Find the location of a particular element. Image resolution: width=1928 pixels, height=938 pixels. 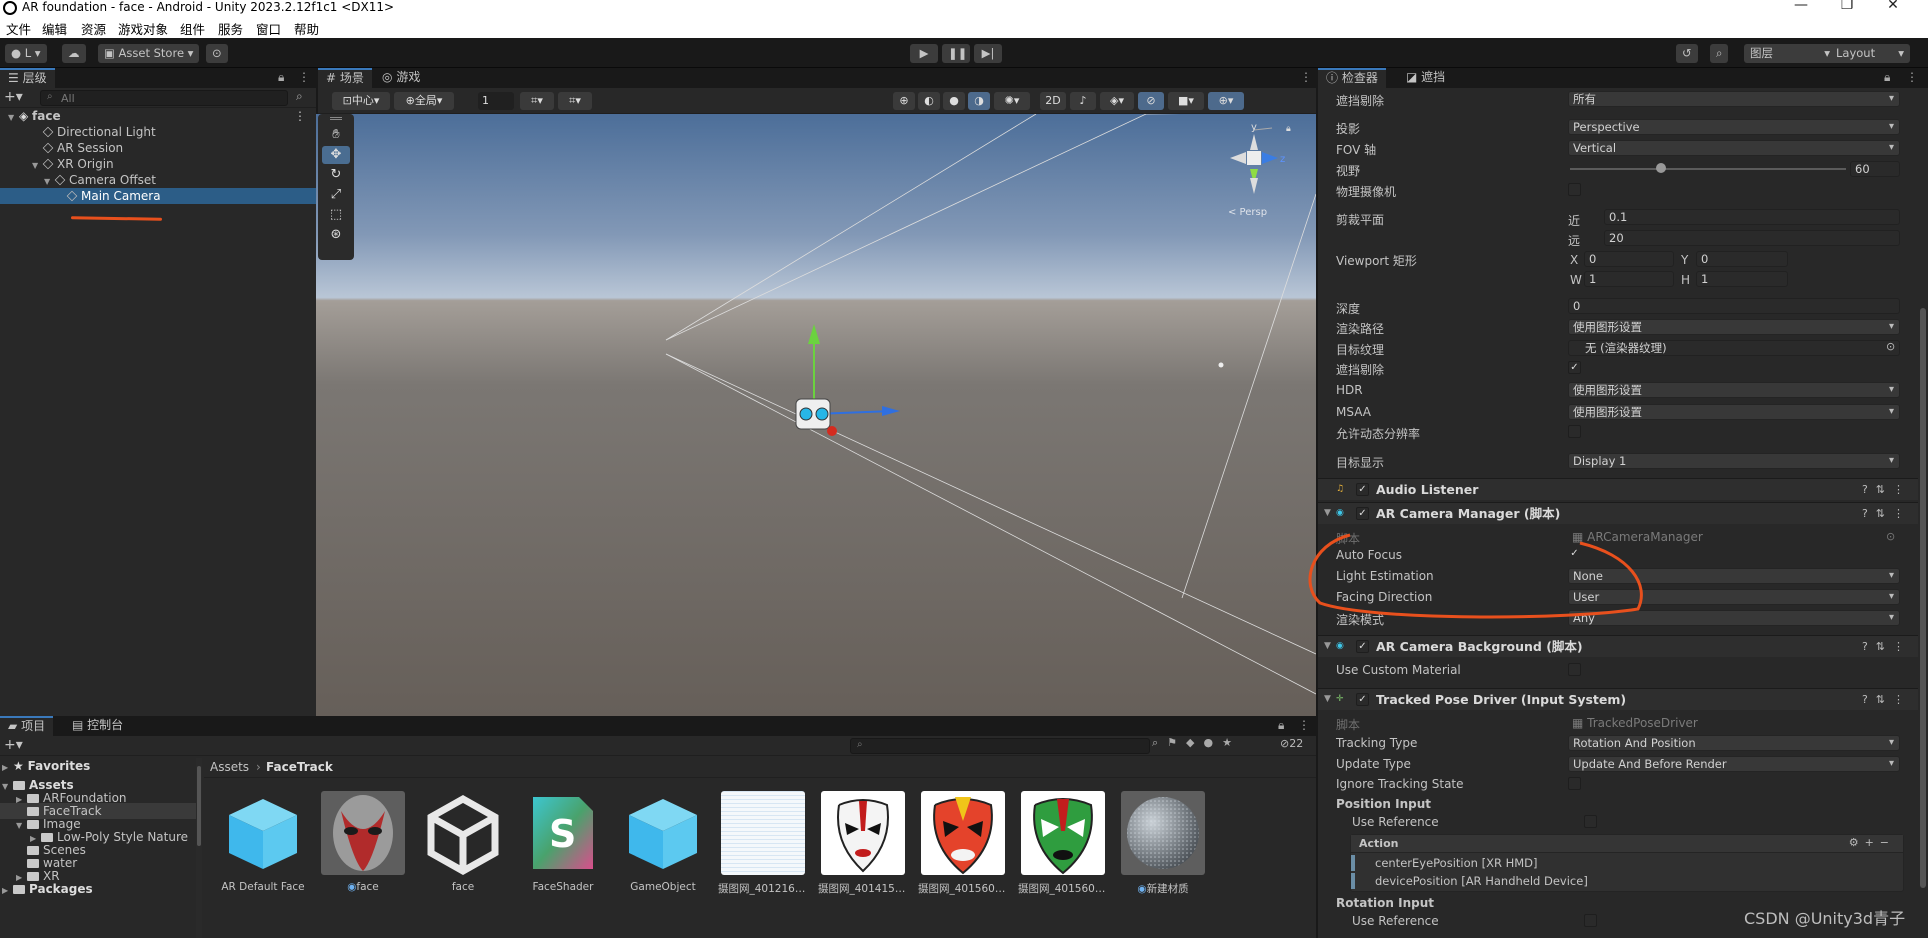

asset-item: ◉face is located at coordinates (363, 842).